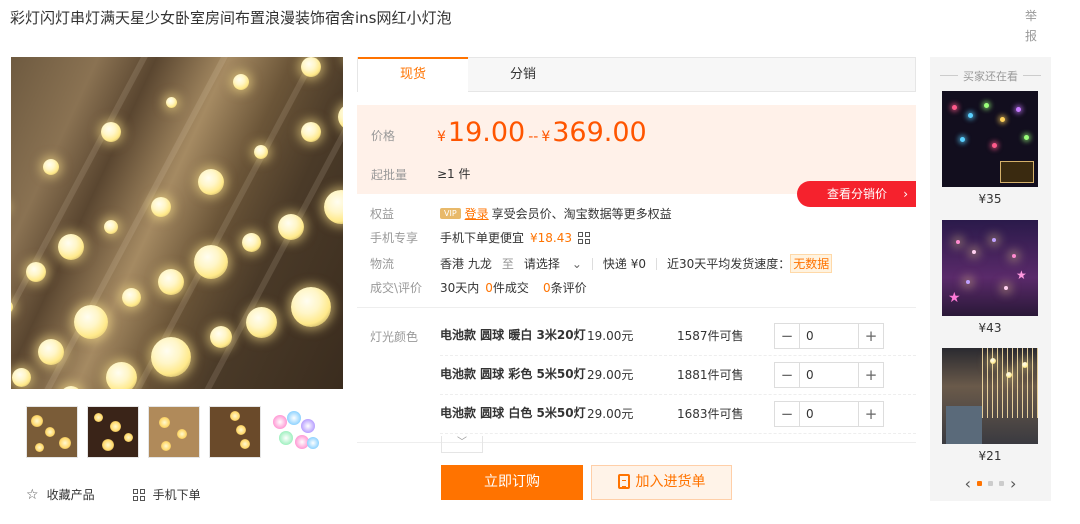 Image resolution: width=1080 pixels, height=524 pixels. Describe the element at coordinates (441, 137) in the screenshot. I see `currency-symbol: ¥` at that location.